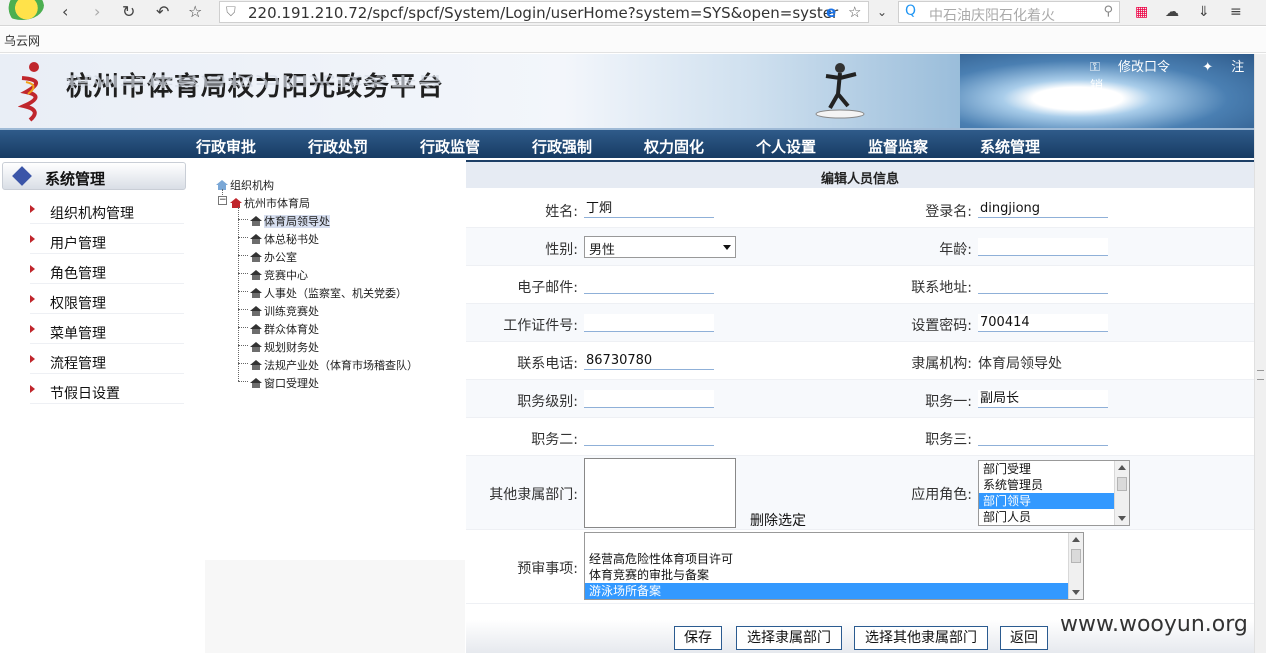 The height and width of the screenshot is (653, 1266). I want to click on menu-item-personal: 个人设置, so click(786, 146).